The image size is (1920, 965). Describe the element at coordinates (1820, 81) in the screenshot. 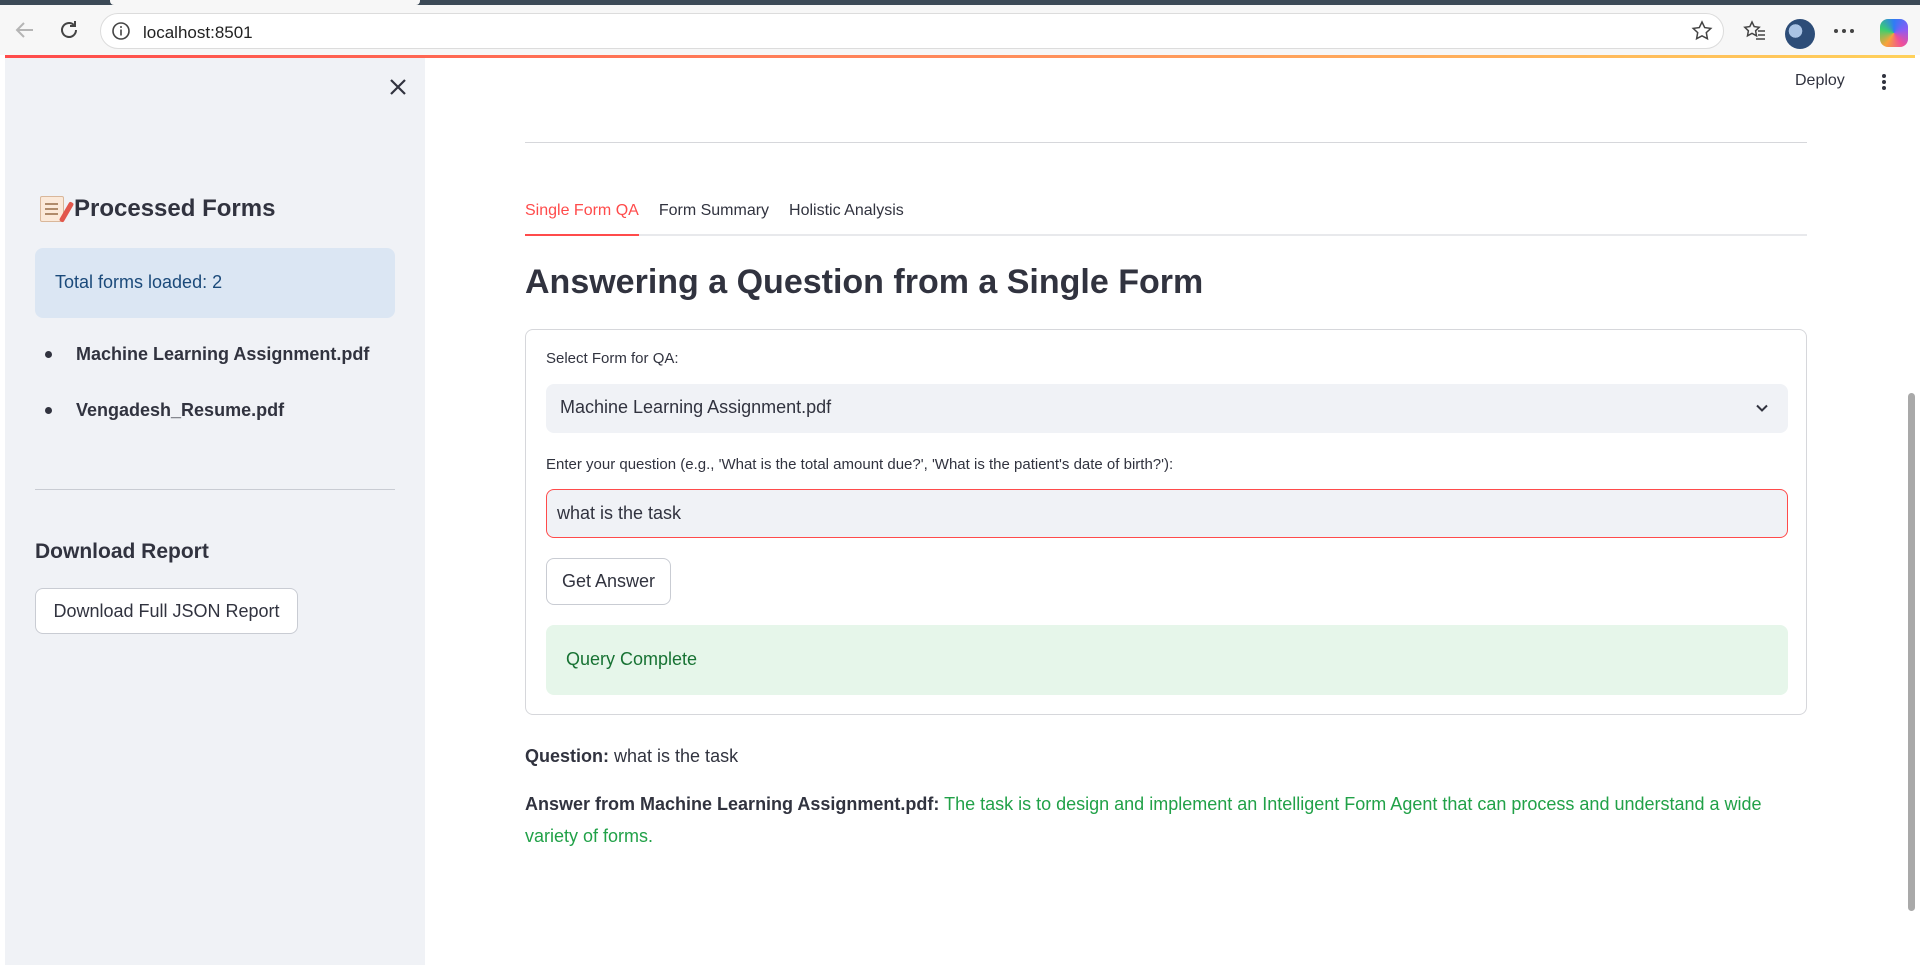

I see `deploy-button: Deploy` at that location.